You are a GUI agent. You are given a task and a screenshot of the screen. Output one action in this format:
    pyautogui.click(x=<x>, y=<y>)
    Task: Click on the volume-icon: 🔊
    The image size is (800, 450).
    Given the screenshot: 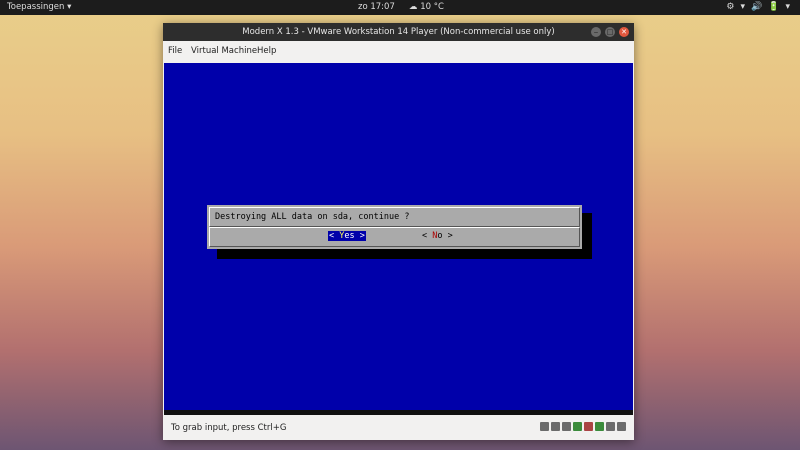 What is the action you would take?
    pyautogui.click(x=756, y=7)
    